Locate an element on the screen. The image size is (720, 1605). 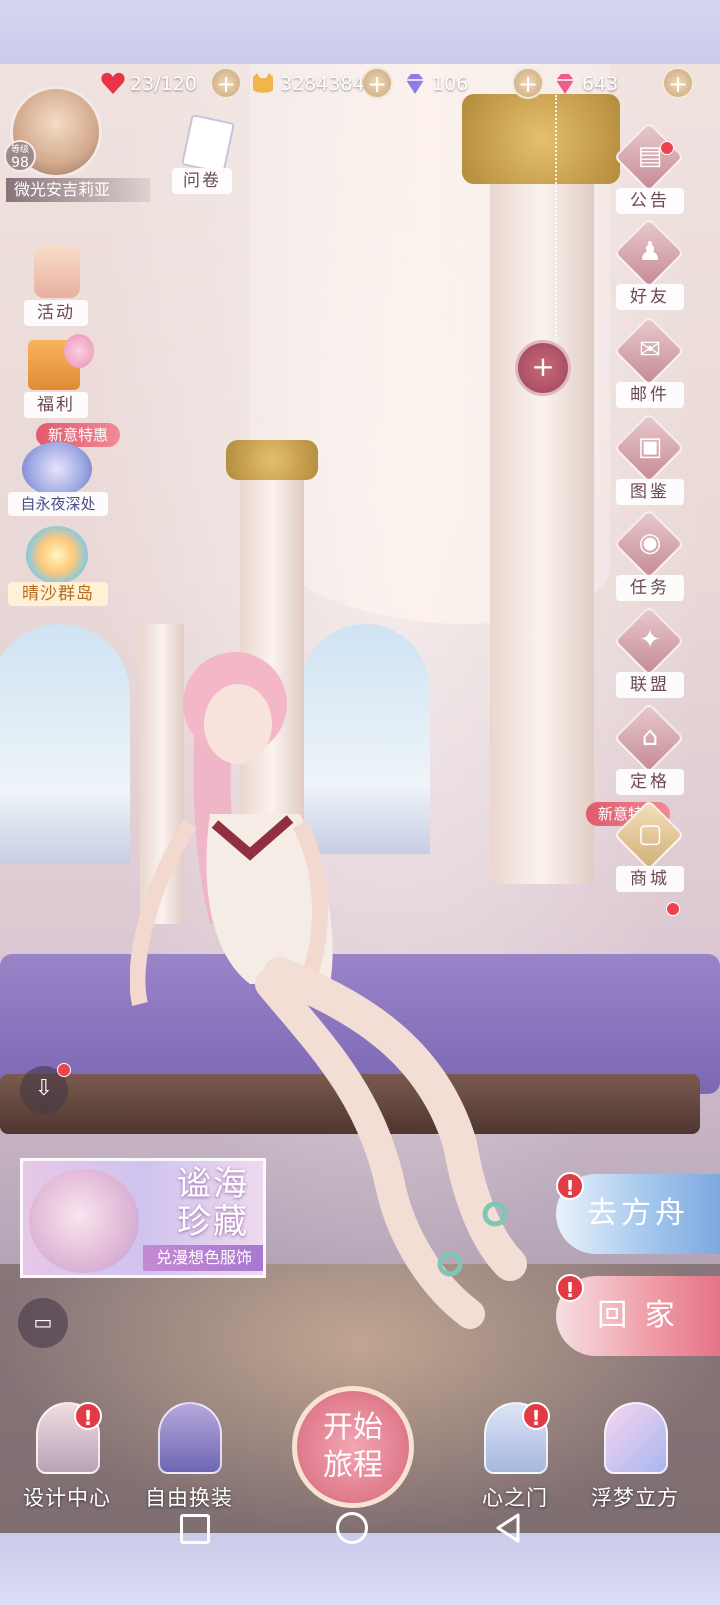
start-journey-button: 开始 旅程 is located at coordinates (353, 1447).